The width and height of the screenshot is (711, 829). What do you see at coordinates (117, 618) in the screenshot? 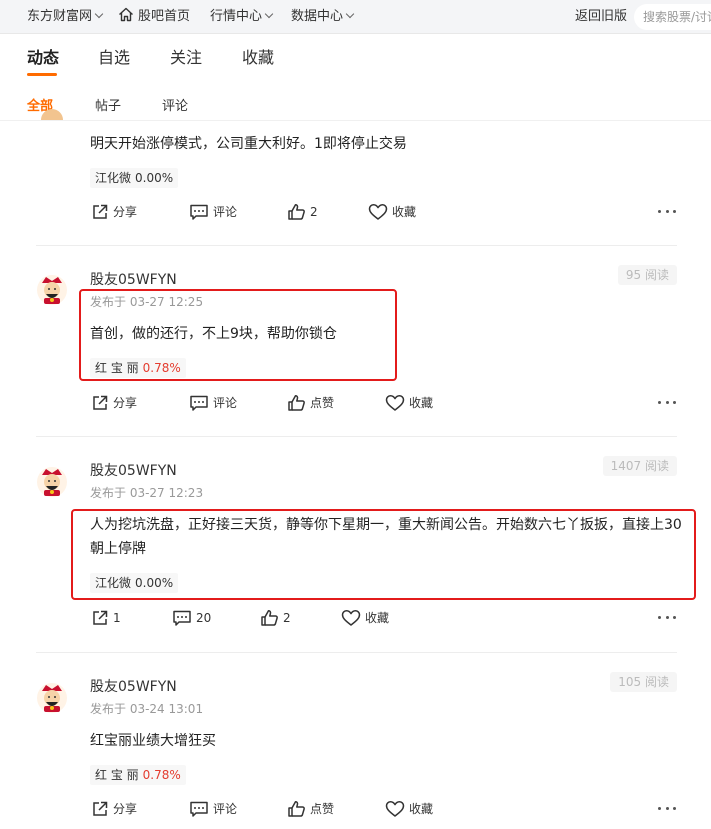
I see `share-count: 1` at bounding box center [117, 618].